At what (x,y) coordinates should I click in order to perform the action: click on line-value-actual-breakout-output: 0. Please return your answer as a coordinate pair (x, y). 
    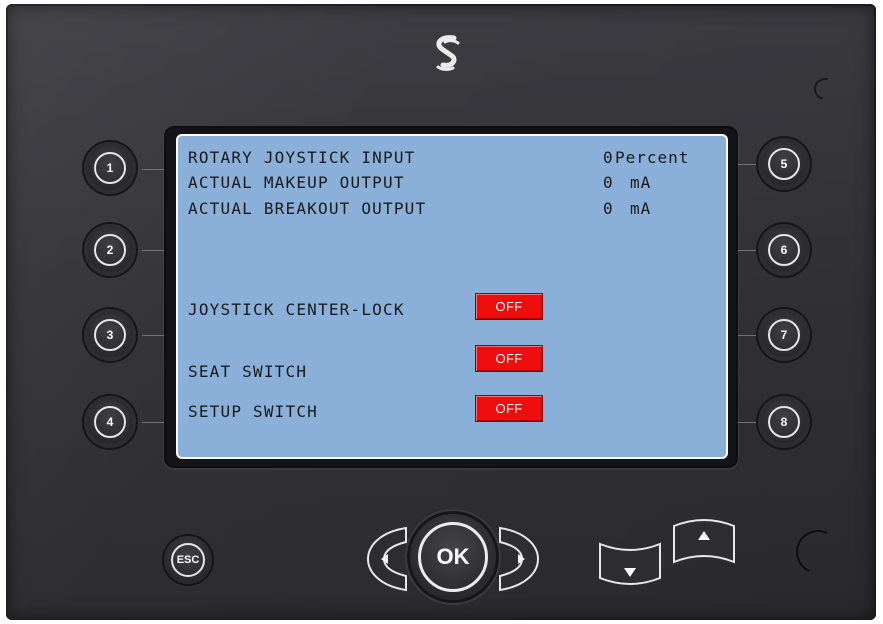
    Looking at the image, I should click on (608, 208).